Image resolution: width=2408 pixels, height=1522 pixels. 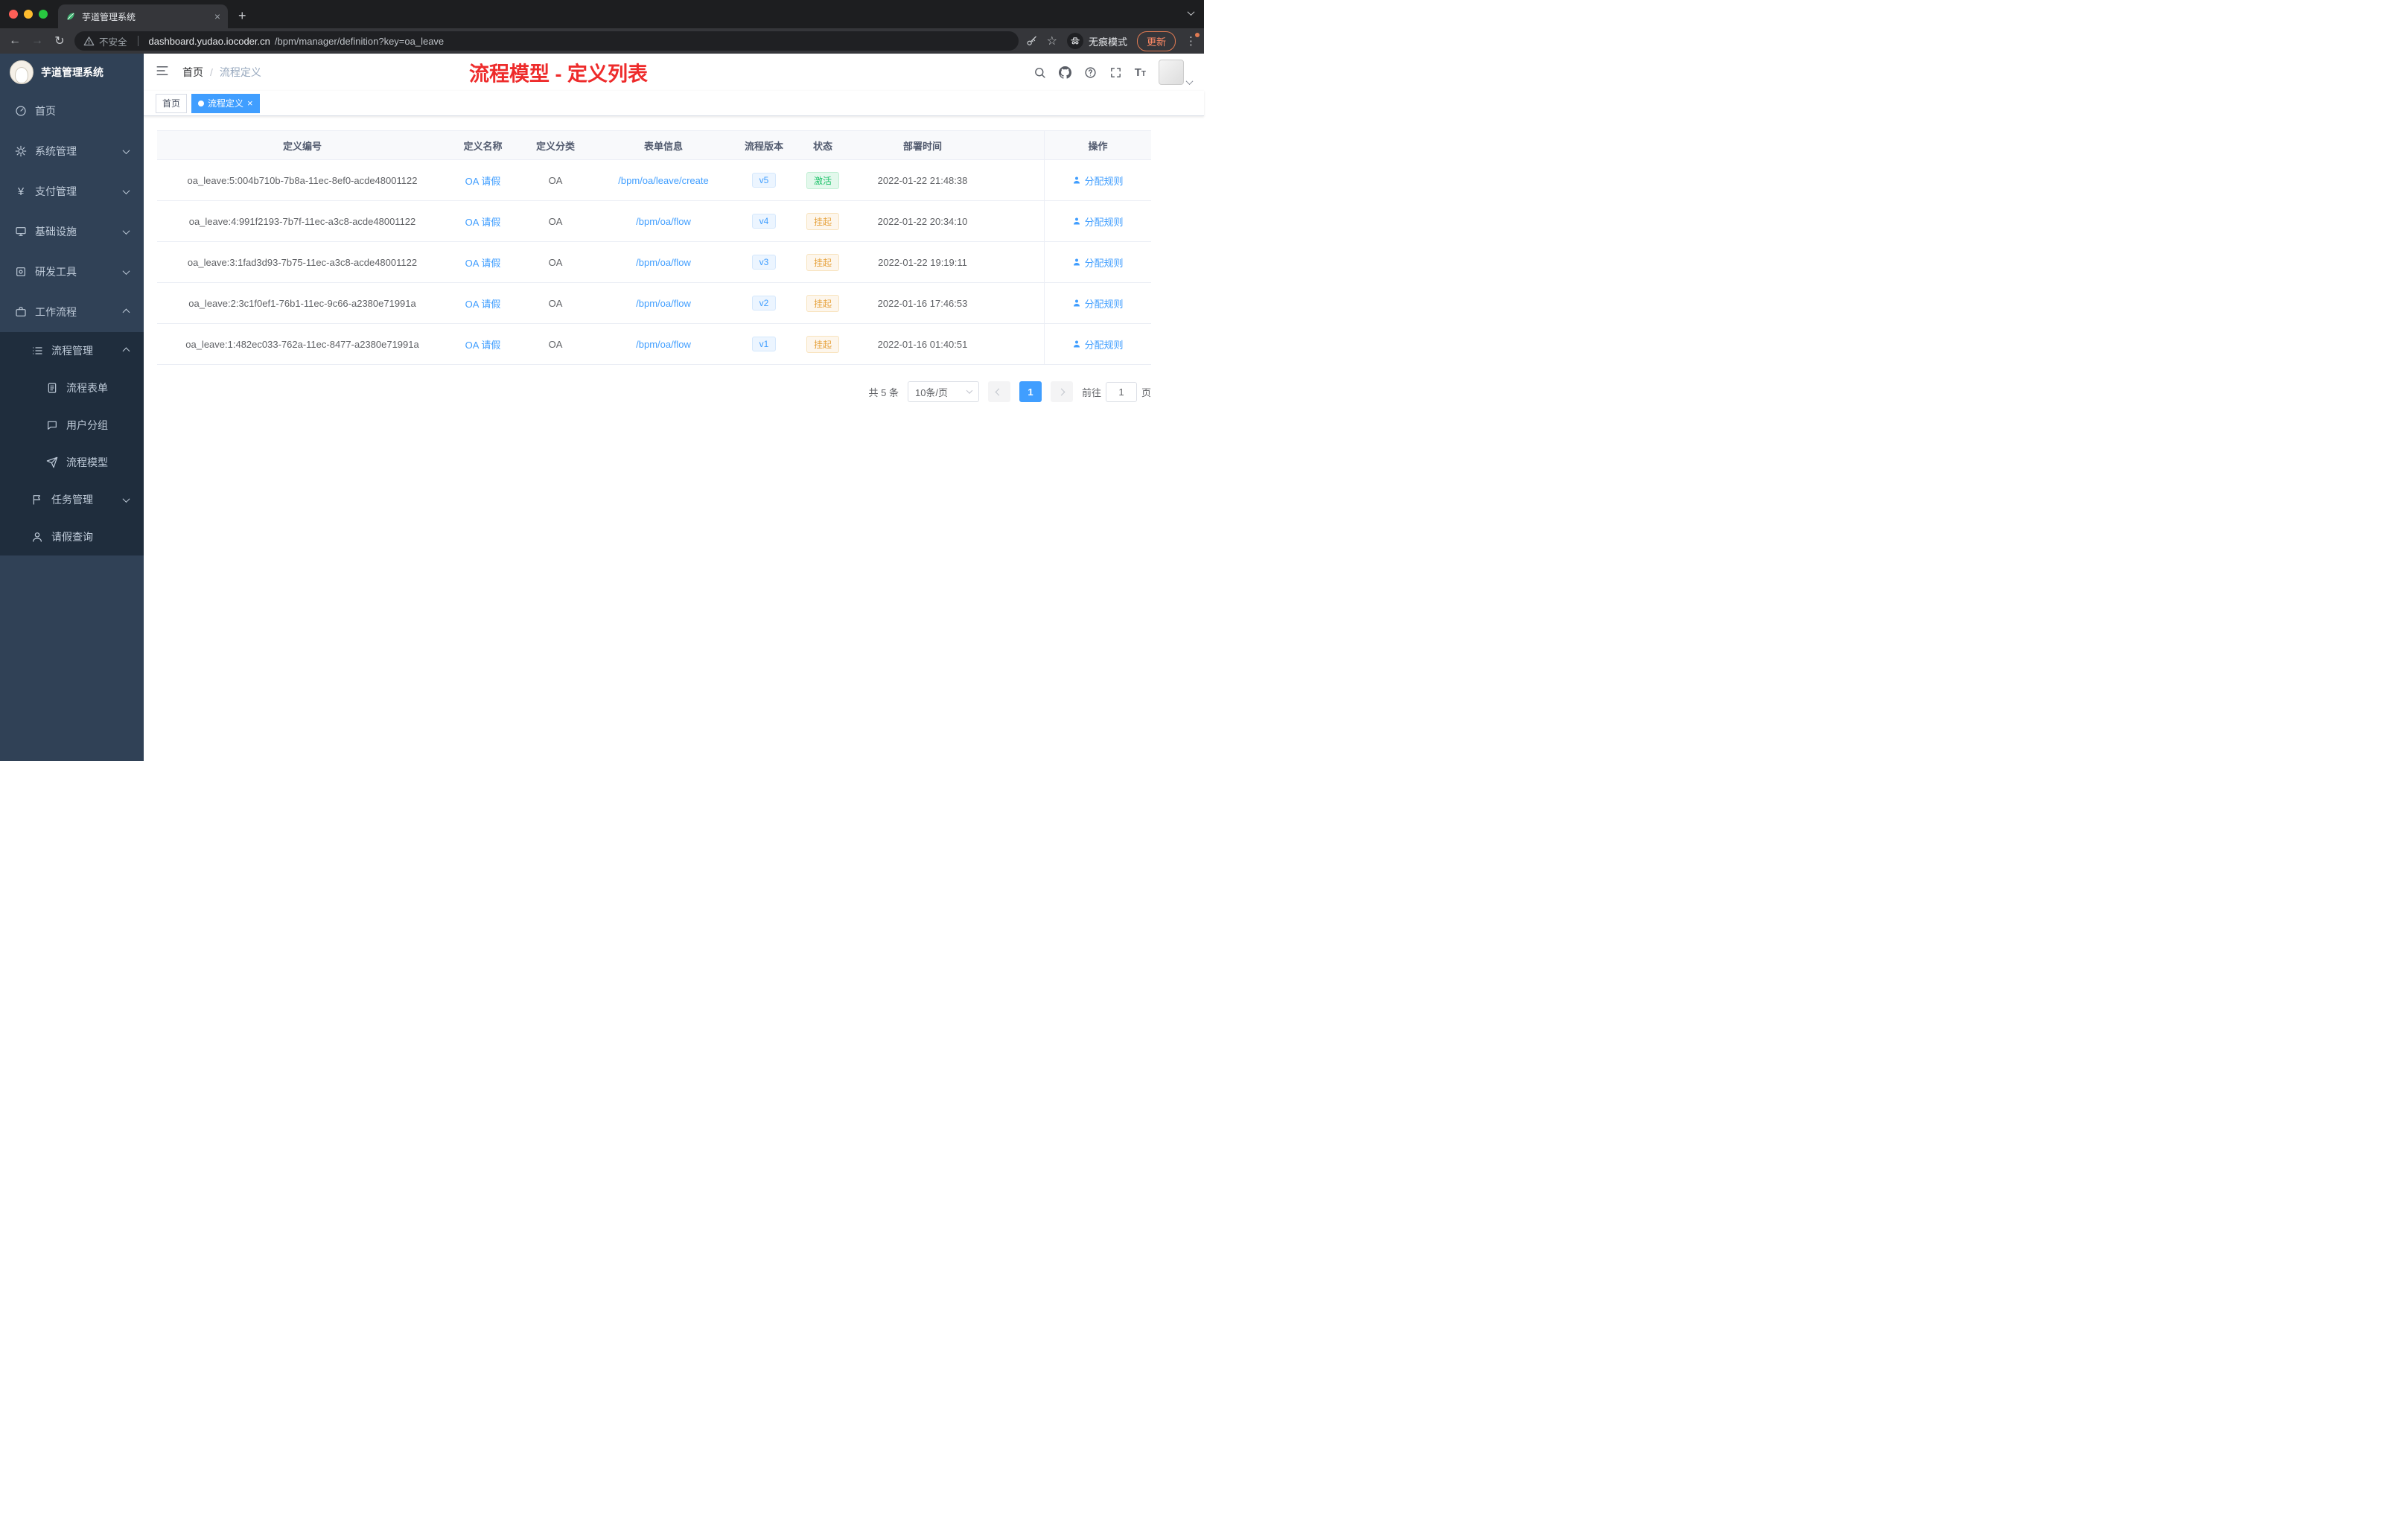 What do you see at coordinates (250, 103) in the screenshot?
I see `tag-close-icon: ×` at bounding box center [250, 103].